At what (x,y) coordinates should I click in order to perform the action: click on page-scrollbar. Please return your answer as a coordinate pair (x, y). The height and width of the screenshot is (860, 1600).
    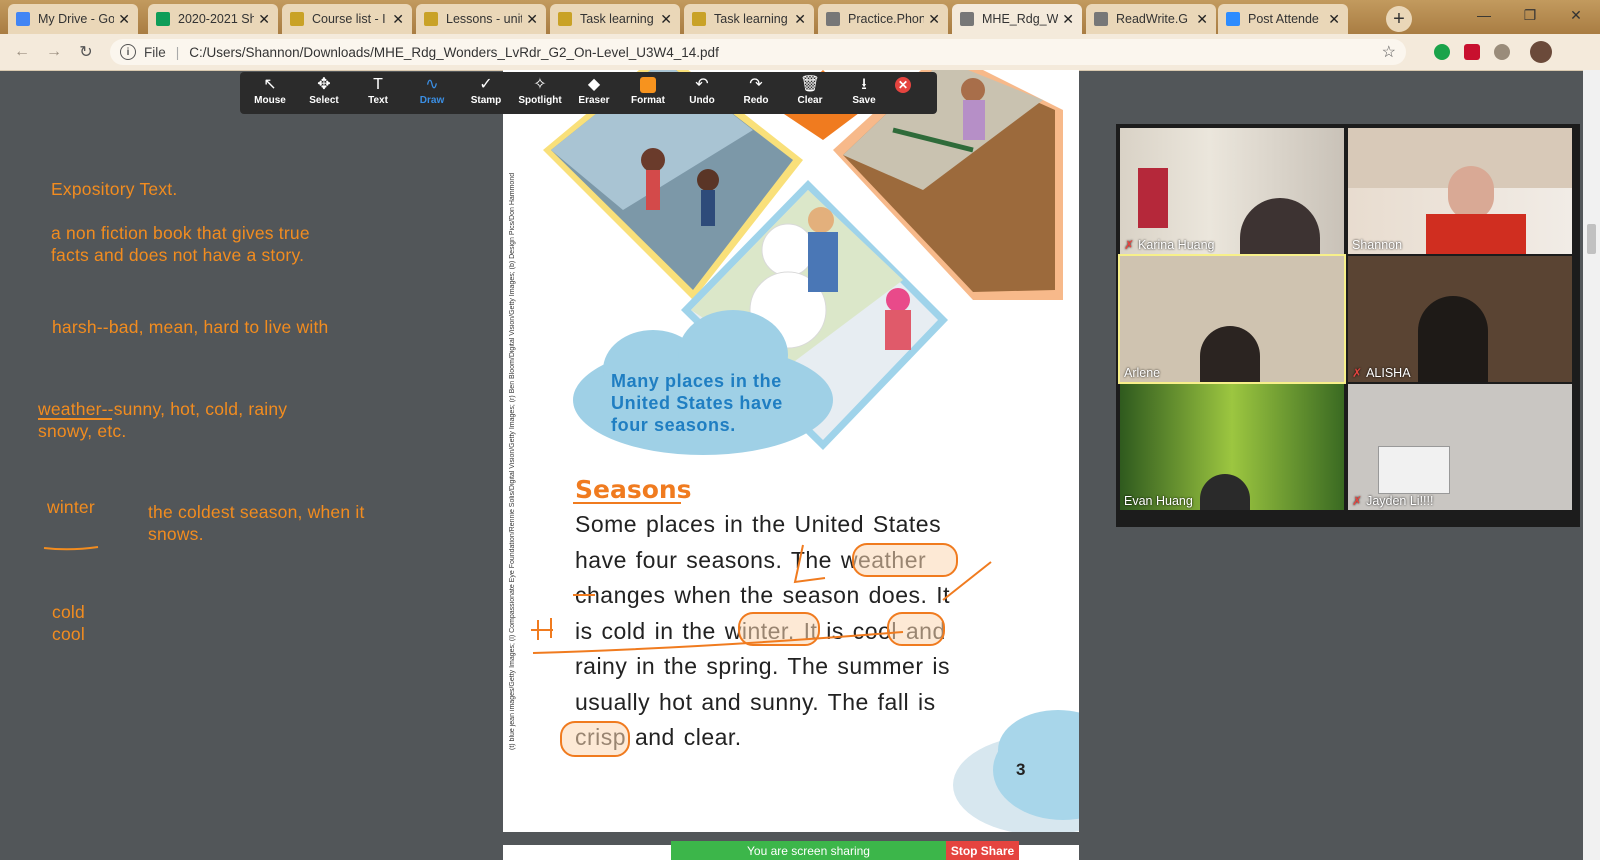
    Looking at the image, I should click on (1591, 465).